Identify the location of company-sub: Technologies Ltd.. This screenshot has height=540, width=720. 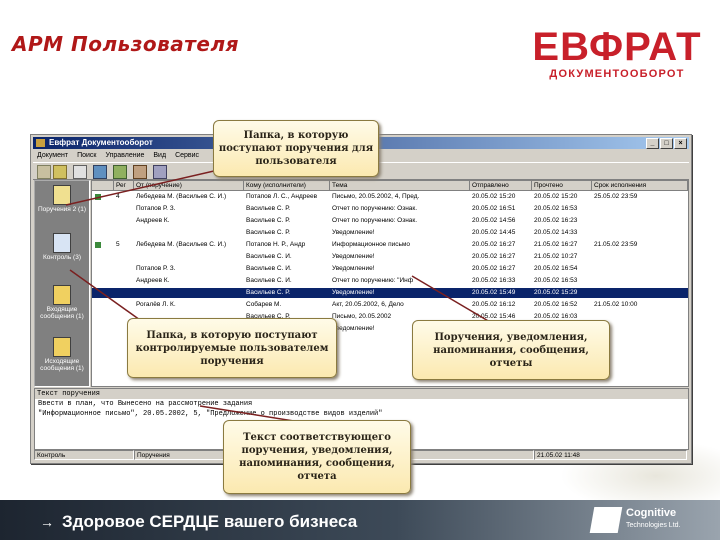
(653, 525).